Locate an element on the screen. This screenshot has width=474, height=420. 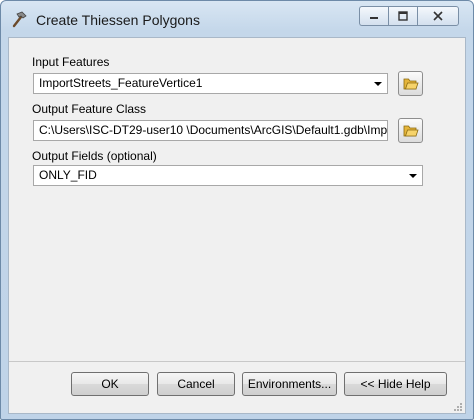
title-bar: Create Thiessen Polygons is located at coordinates (237, 18).